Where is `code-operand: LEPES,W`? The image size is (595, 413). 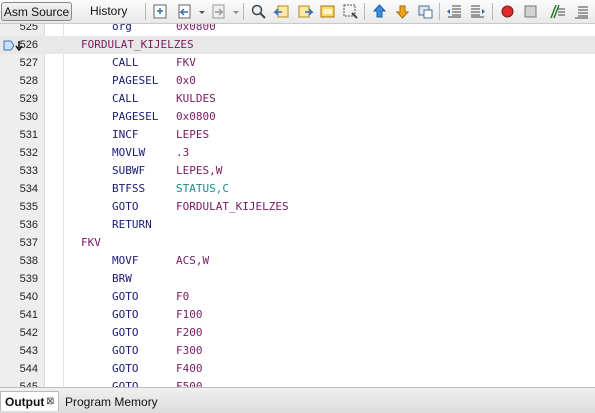 code-operand: LEPES,W is located at coordinates (199, 170).